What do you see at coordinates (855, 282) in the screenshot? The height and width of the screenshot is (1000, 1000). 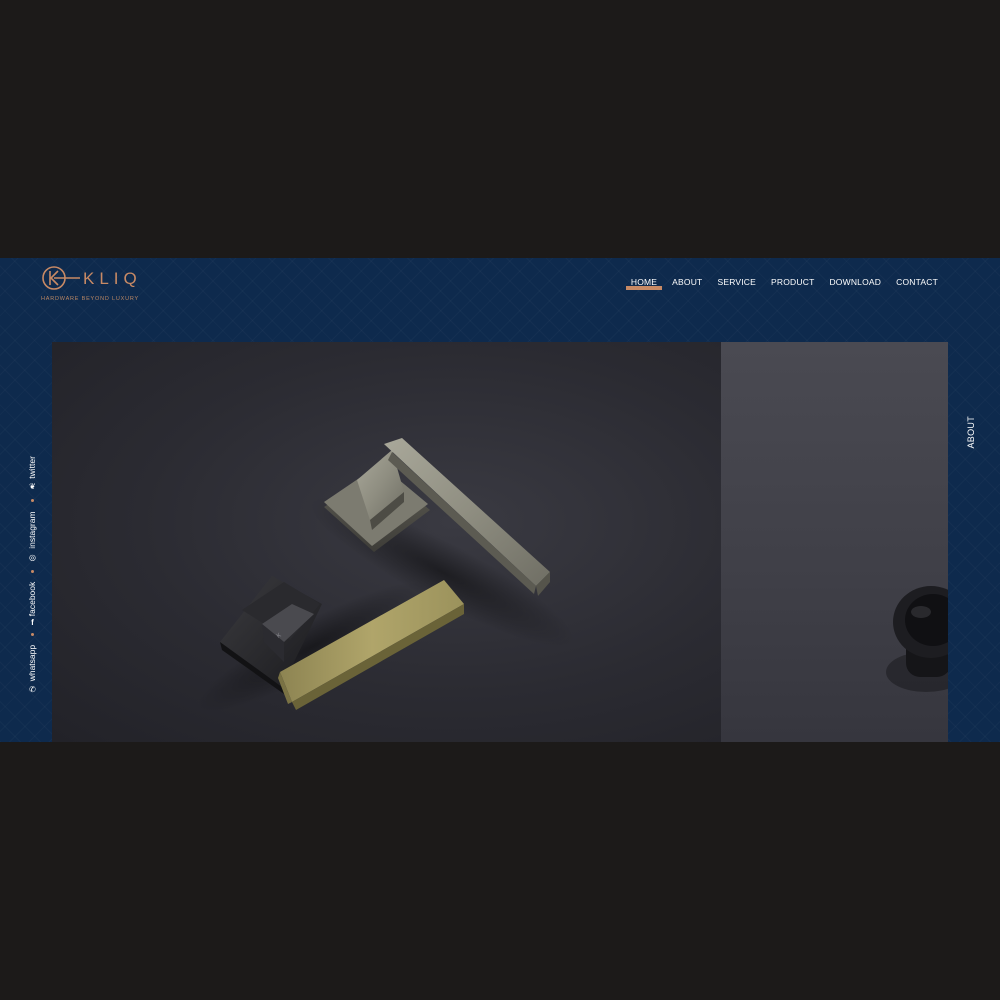 I see `nav-download: DOWNLOAD` at bounding box center [855, 282].